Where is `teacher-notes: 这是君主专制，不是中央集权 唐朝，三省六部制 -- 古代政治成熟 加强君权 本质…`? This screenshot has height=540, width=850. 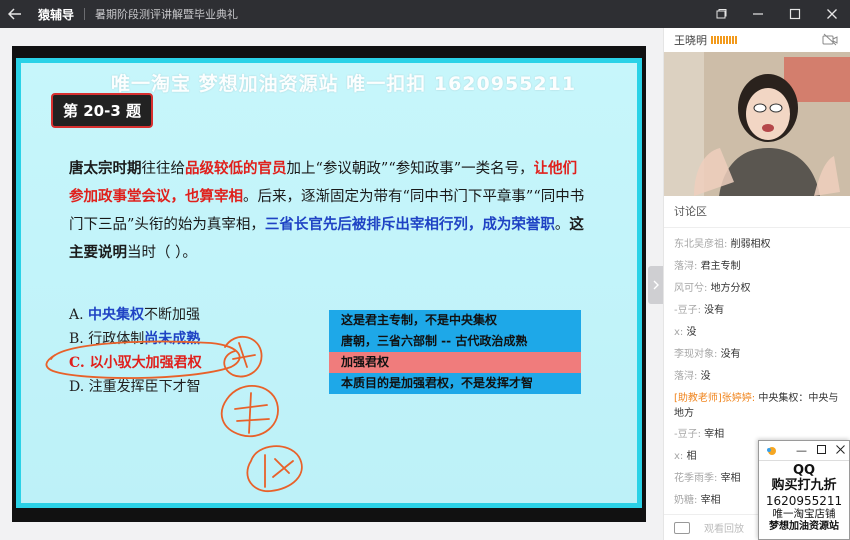
teacher-notes: 这是君主专制，不是中央集权 唐朝，三省六部制 -- 古代政治成熟 加强君权 本质… is located at coordinates (455, 352).